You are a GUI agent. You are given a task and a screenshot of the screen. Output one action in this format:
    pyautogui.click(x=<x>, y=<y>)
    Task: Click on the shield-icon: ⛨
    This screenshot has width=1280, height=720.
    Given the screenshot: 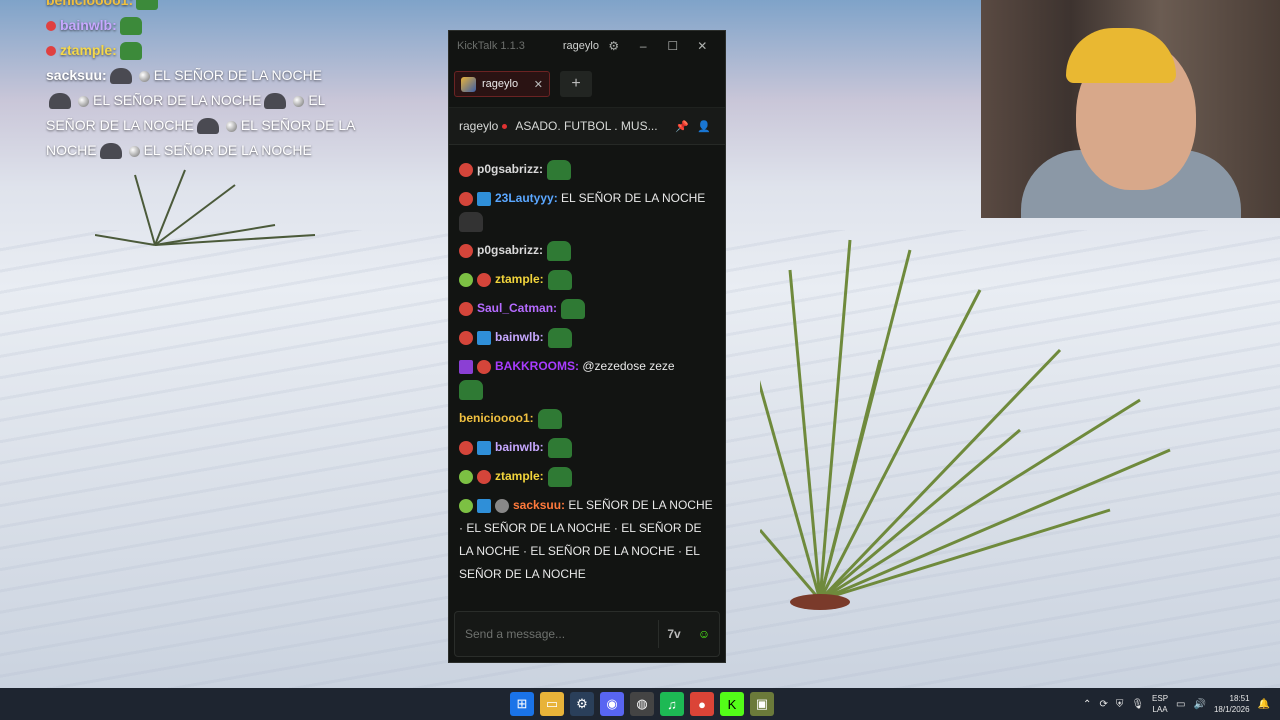 What is the action you would take?
    pyautogui.click(x=1120, y=704)
    